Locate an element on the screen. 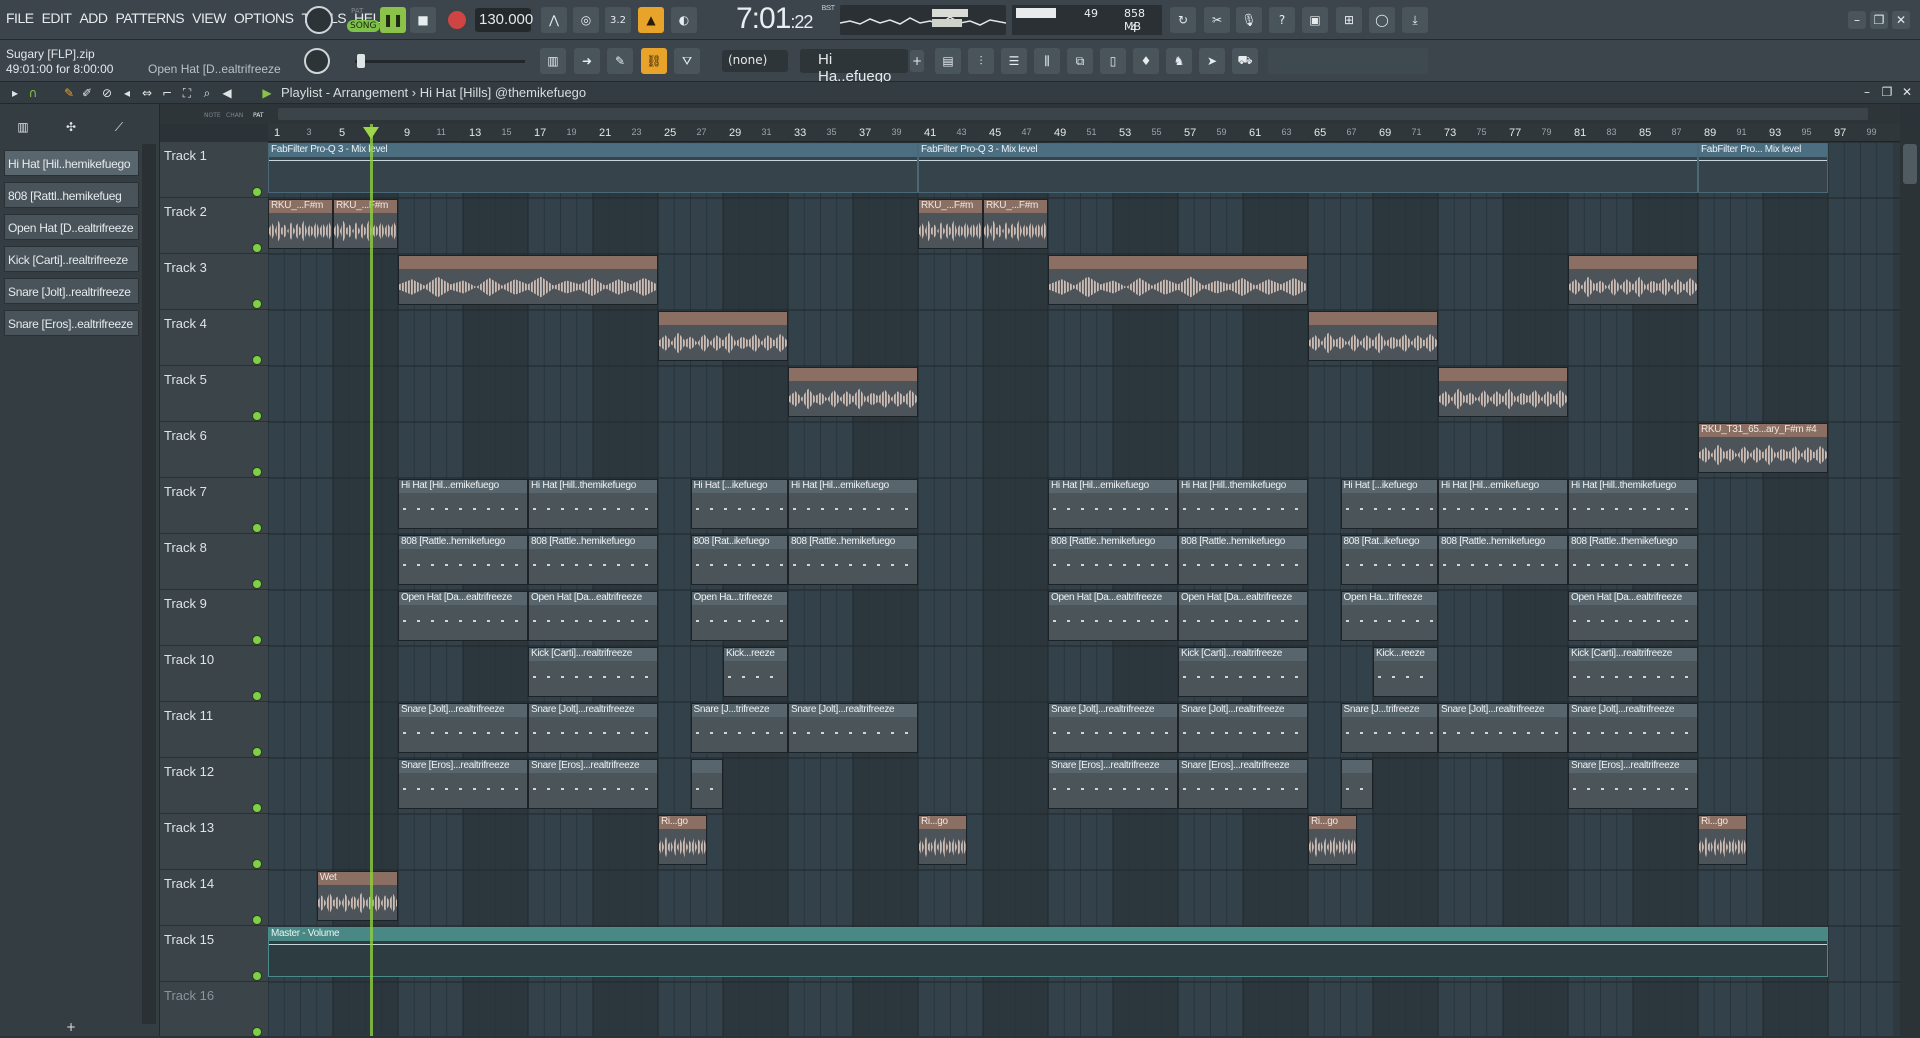 The height and width of the screenshot is (1038, 1920). scroll-thumb is located at coordinates (1910, 164).